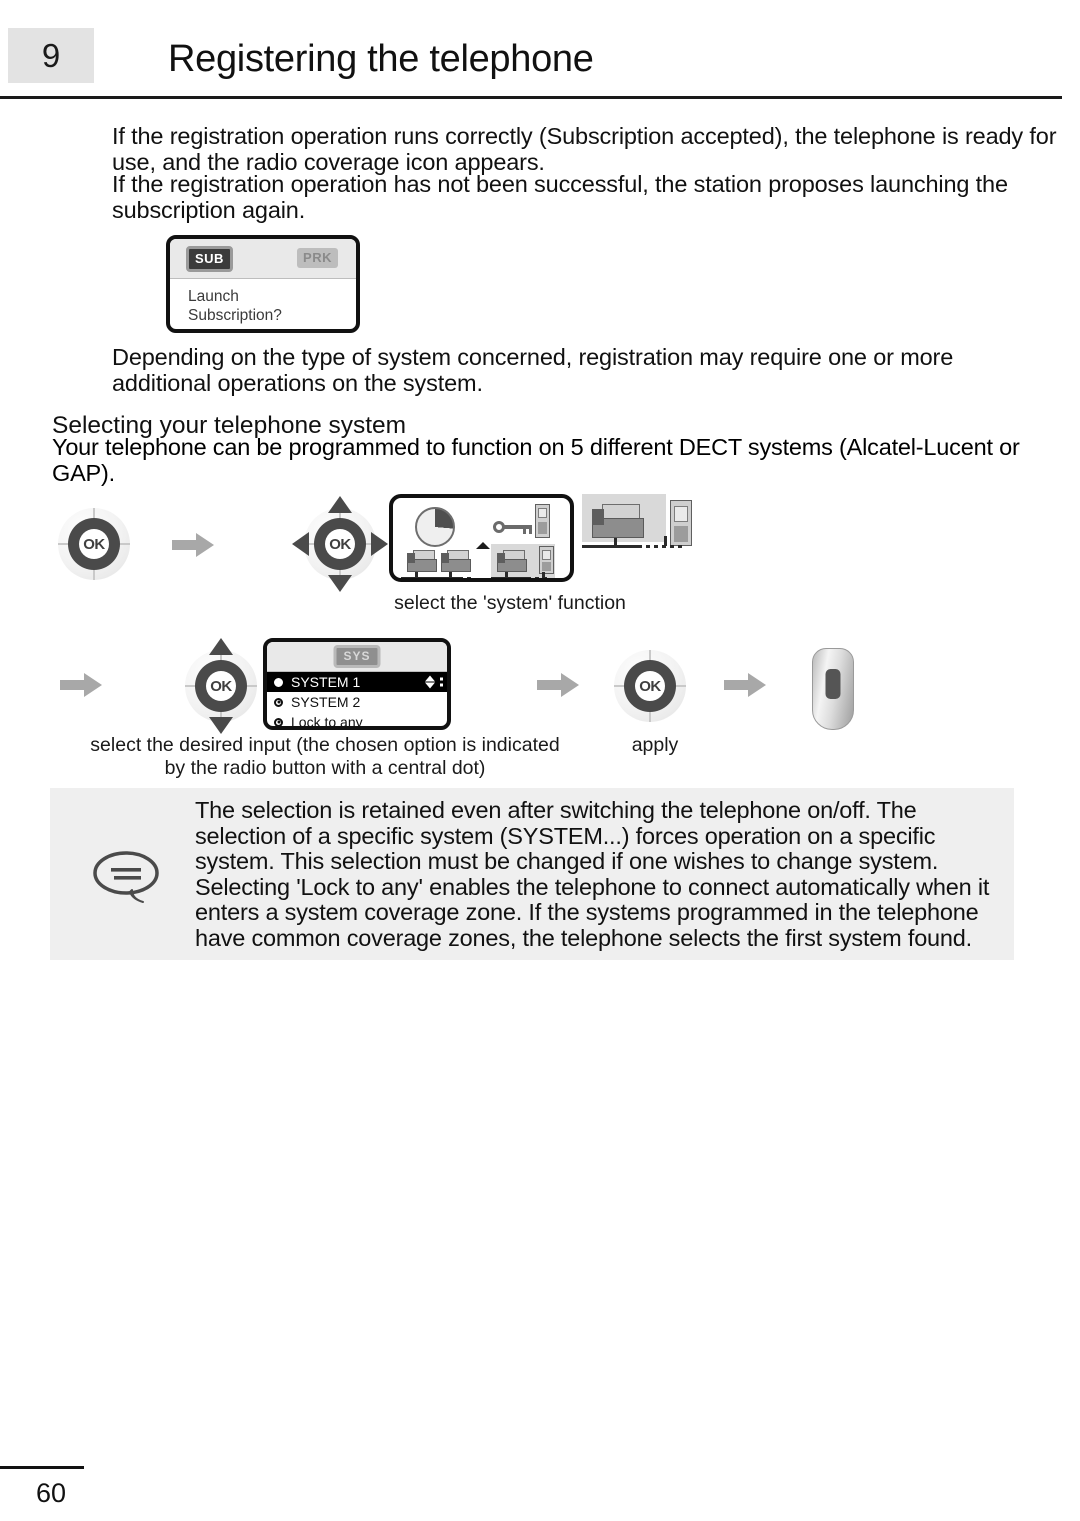 This screenshot has height=1521, width=1080. I want to click on scroll-updown-icon, so click(430, 682).